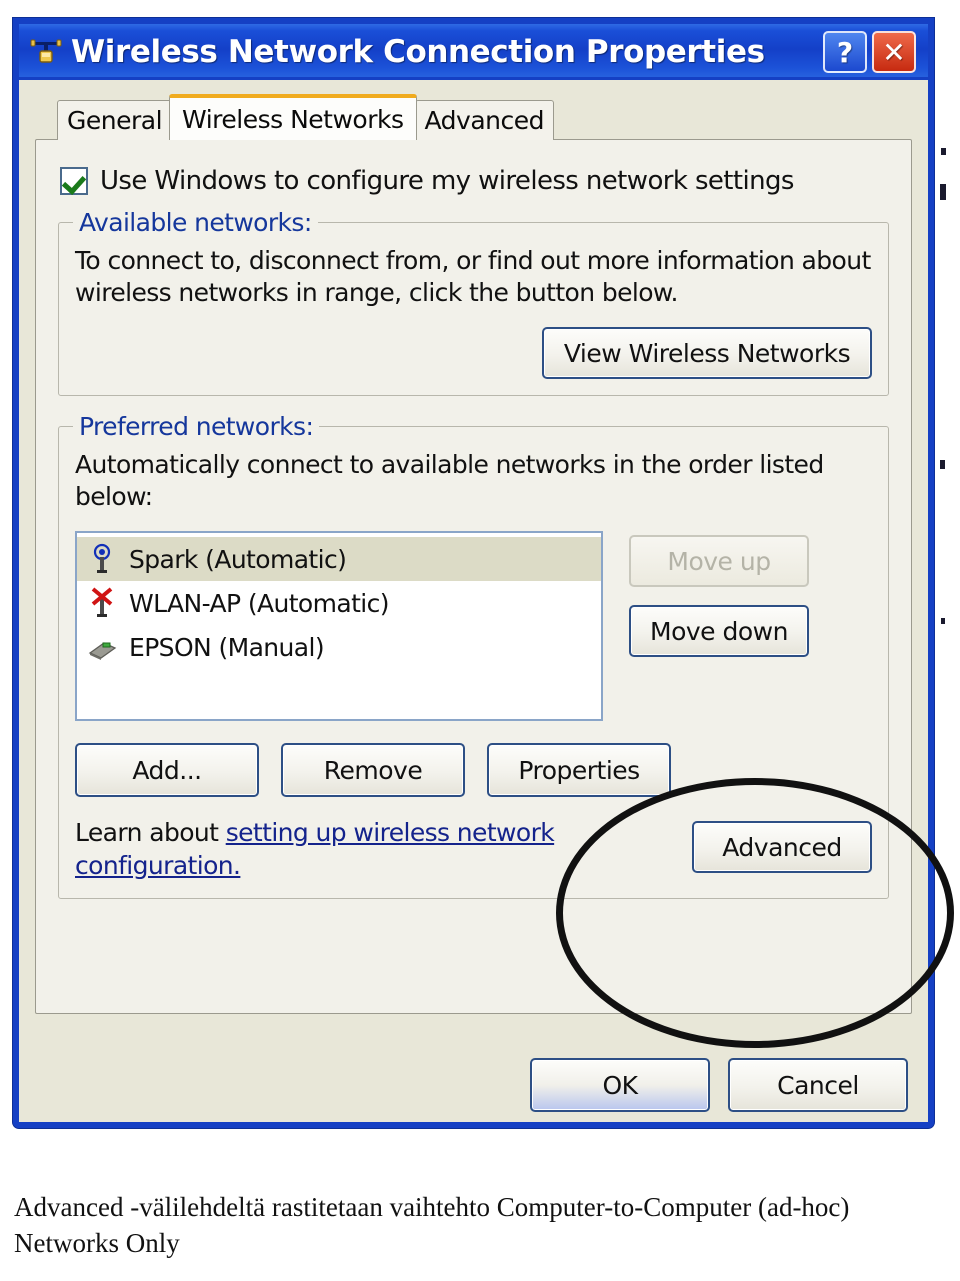  What do you see at coordinates (74, 181) in the screenshot?
I see `use-windows-checkbox` at bounding box center [74, 181].